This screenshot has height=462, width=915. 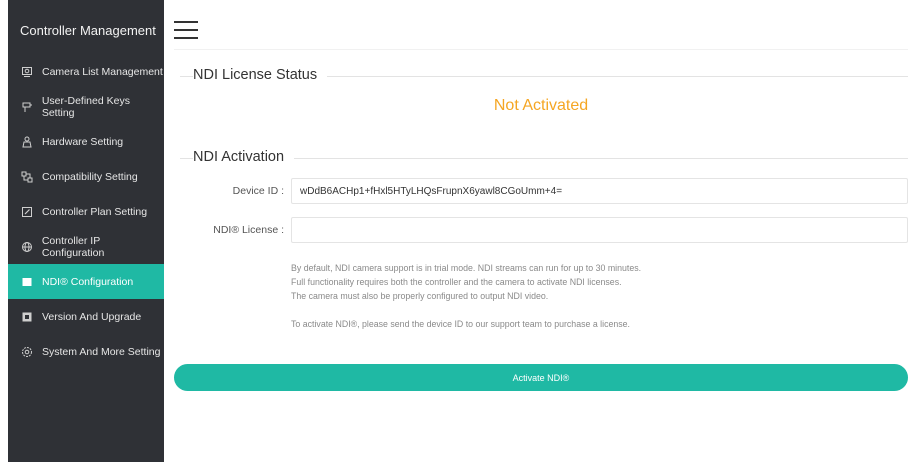 What do you see at coordinates (92, 316) in the screenshot?
I see `sidebar-item-label: Version And Upgrade` at bounding box center [92, 316].